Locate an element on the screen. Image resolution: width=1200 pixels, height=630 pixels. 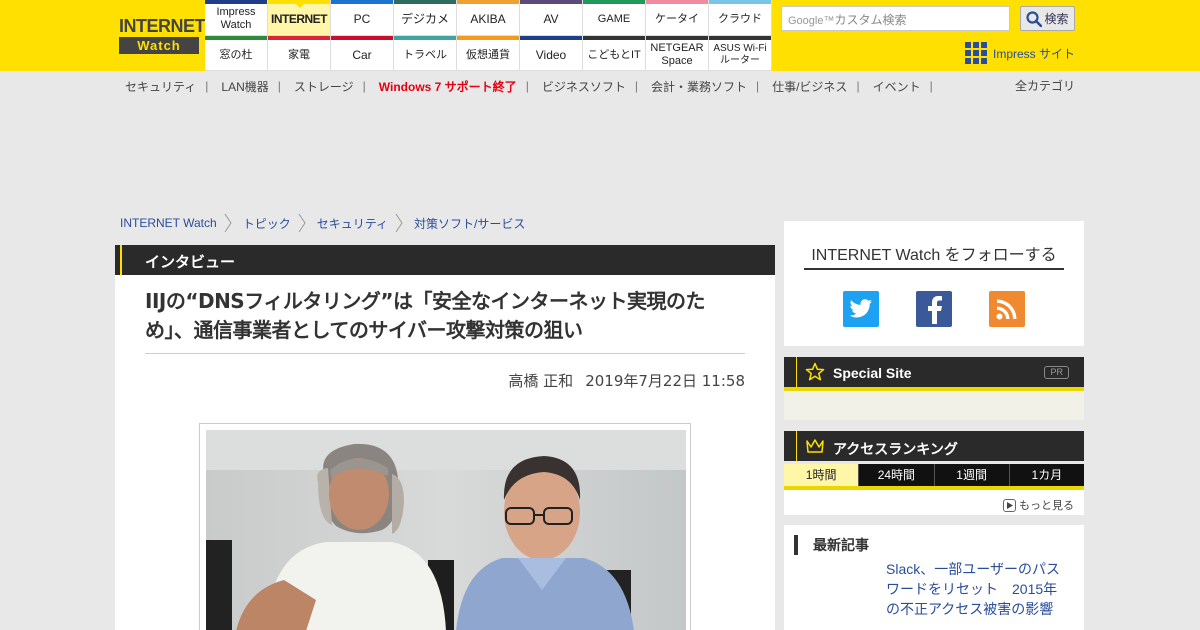
breadcrumb-item: セキュリティ is located at coordinates (352, 223).